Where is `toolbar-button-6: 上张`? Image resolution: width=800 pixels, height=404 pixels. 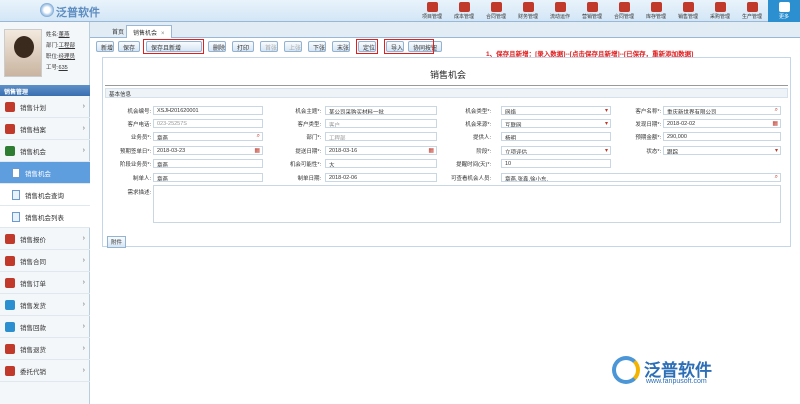 toolbar-button-6: 上张 is located at coordinates (293, 46).